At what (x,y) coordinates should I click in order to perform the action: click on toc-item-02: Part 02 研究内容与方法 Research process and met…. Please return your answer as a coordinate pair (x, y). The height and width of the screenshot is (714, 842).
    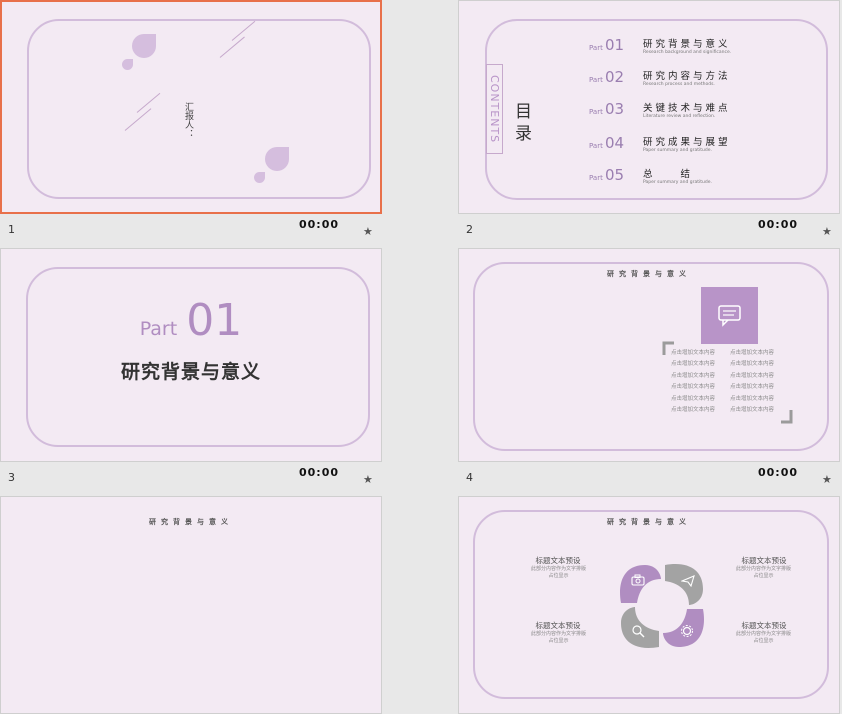
    Looking at the image, I should click on (714, 80).